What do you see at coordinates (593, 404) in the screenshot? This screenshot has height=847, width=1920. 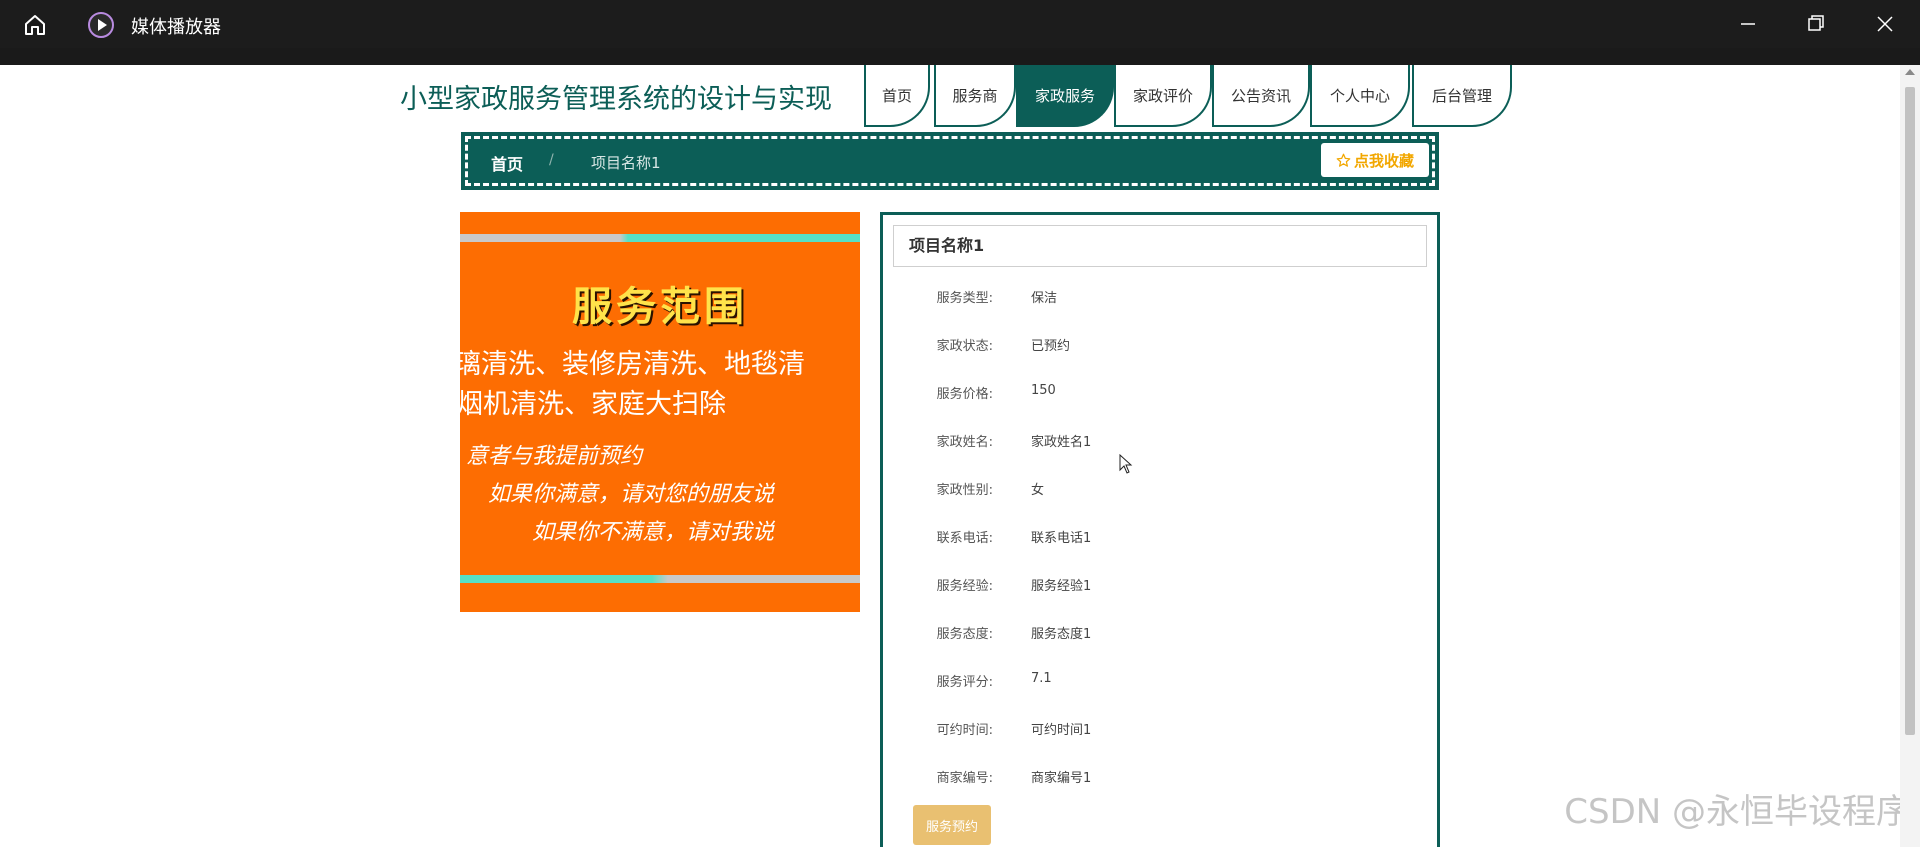 I see `image-text-line: 烟机清洗、家庭大扫除` at bounding box center [593, 404].